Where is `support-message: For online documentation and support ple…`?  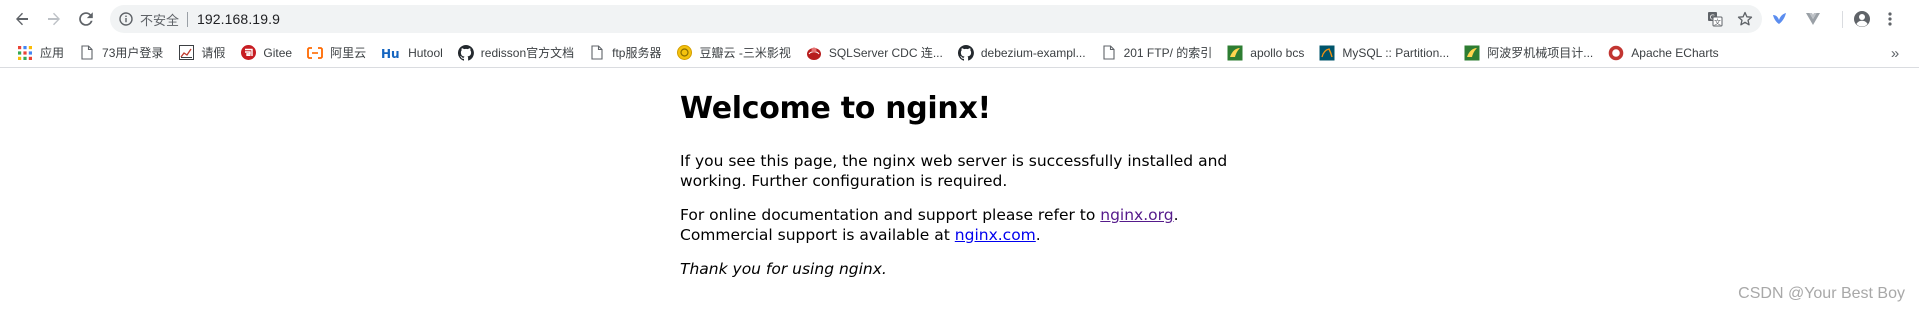 support-message: For online documentation and support ple… is located at coordinates (929, 225).